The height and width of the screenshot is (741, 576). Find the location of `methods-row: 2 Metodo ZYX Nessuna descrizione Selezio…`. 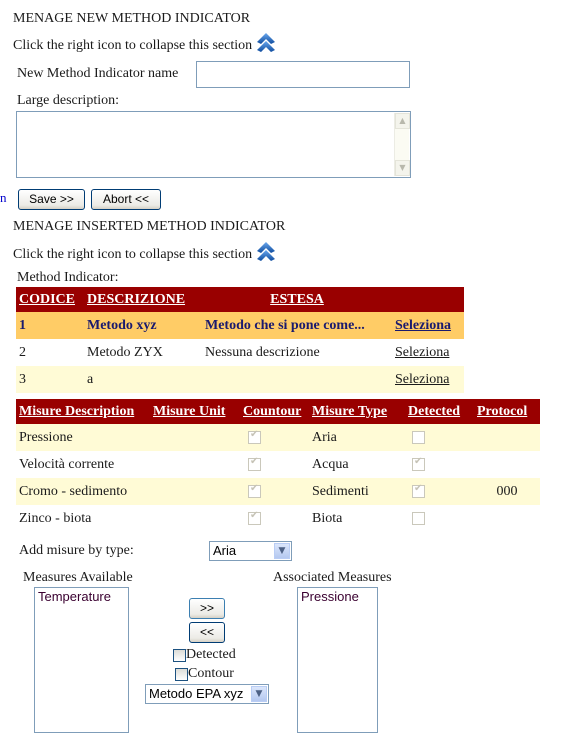

methods-row: 2 Metodo ZYX Nessuna descrizione Selezio… is located at coordinates (240, 352).